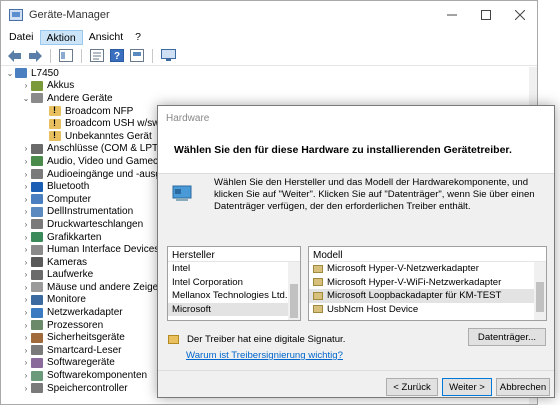  Describe the element at coordinates (16, 15) in the screenshot. I see `device-manager-icon` at that location.